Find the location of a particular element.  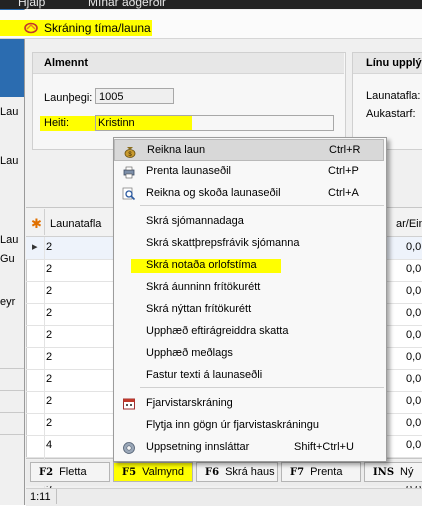

menu-item-label: Uppsetning innsláttar is located at coordinates (198, 447).